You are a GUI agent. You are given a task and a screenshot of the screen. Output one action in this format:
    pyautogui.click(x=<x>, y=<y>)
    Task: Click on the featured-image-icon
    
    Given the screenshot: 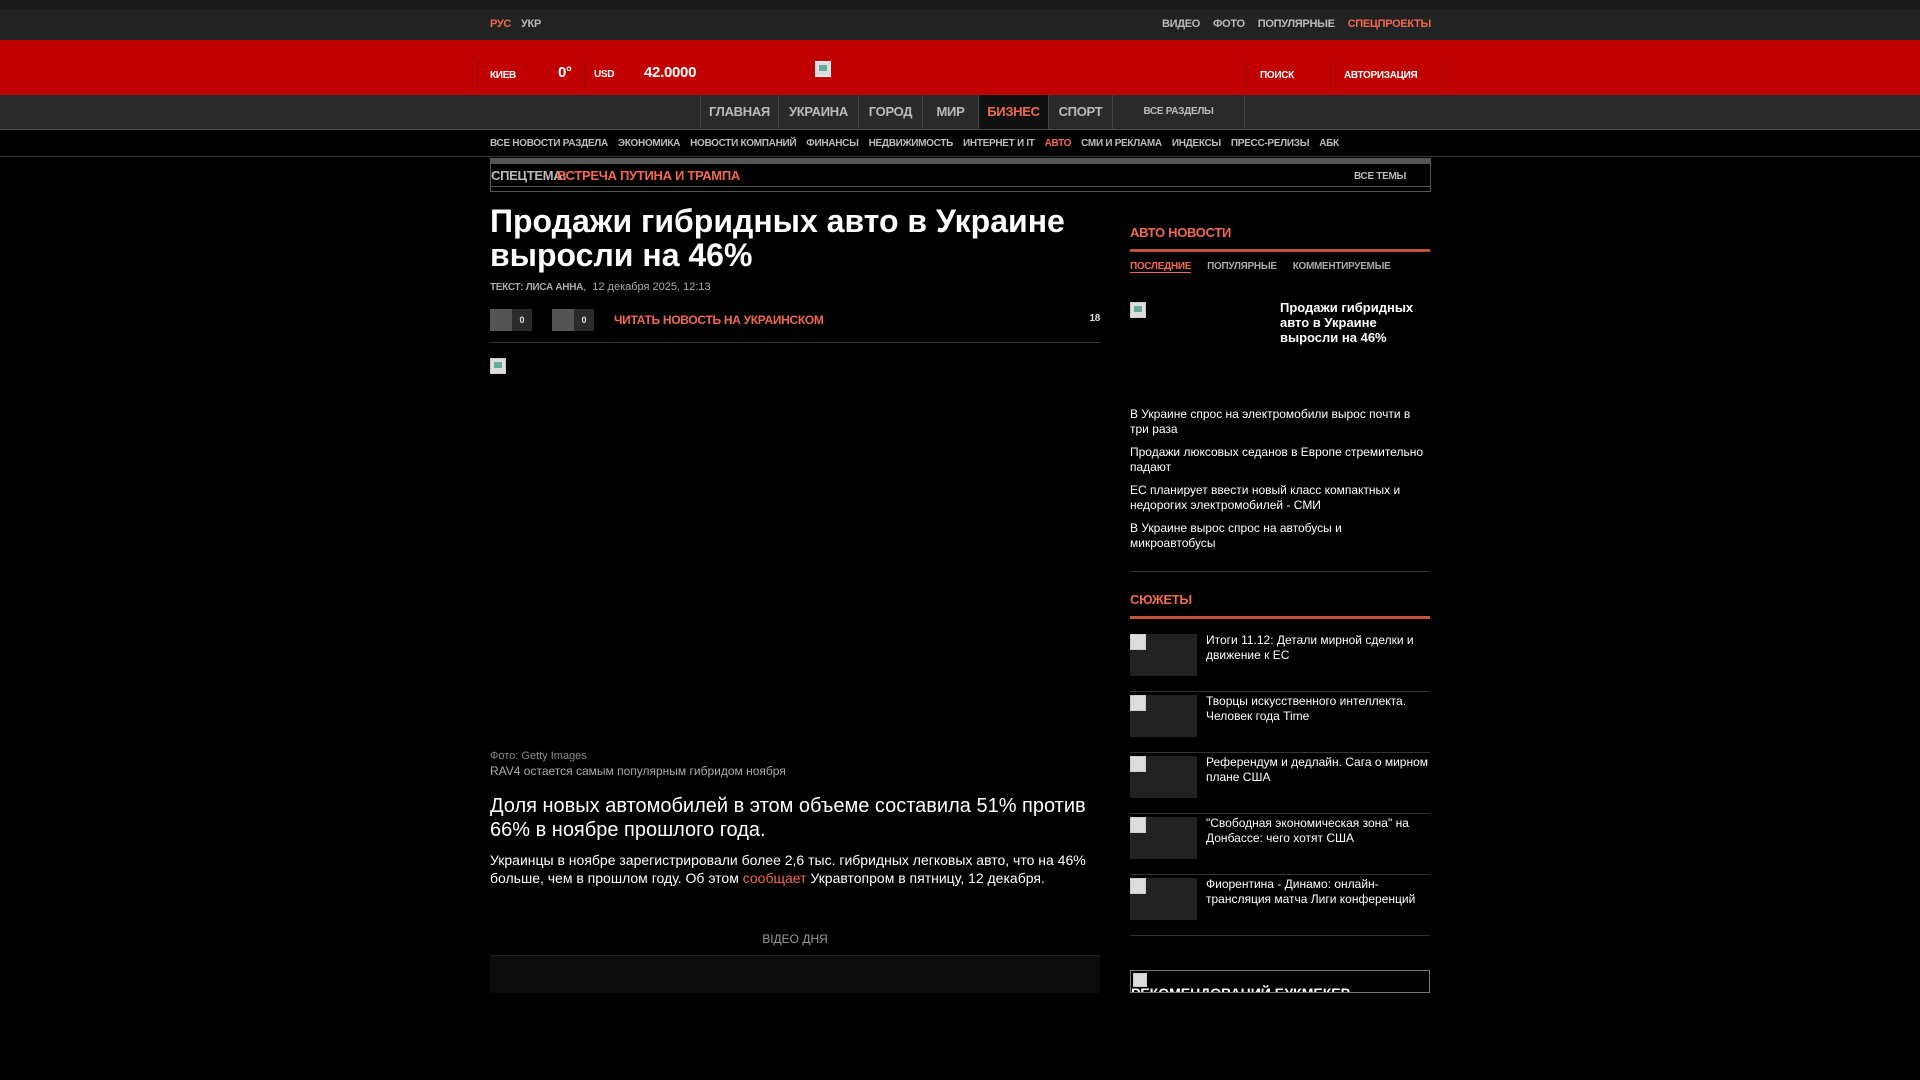 What is the action you would take?
    pyautogui.click(x=1138, y=310)
    